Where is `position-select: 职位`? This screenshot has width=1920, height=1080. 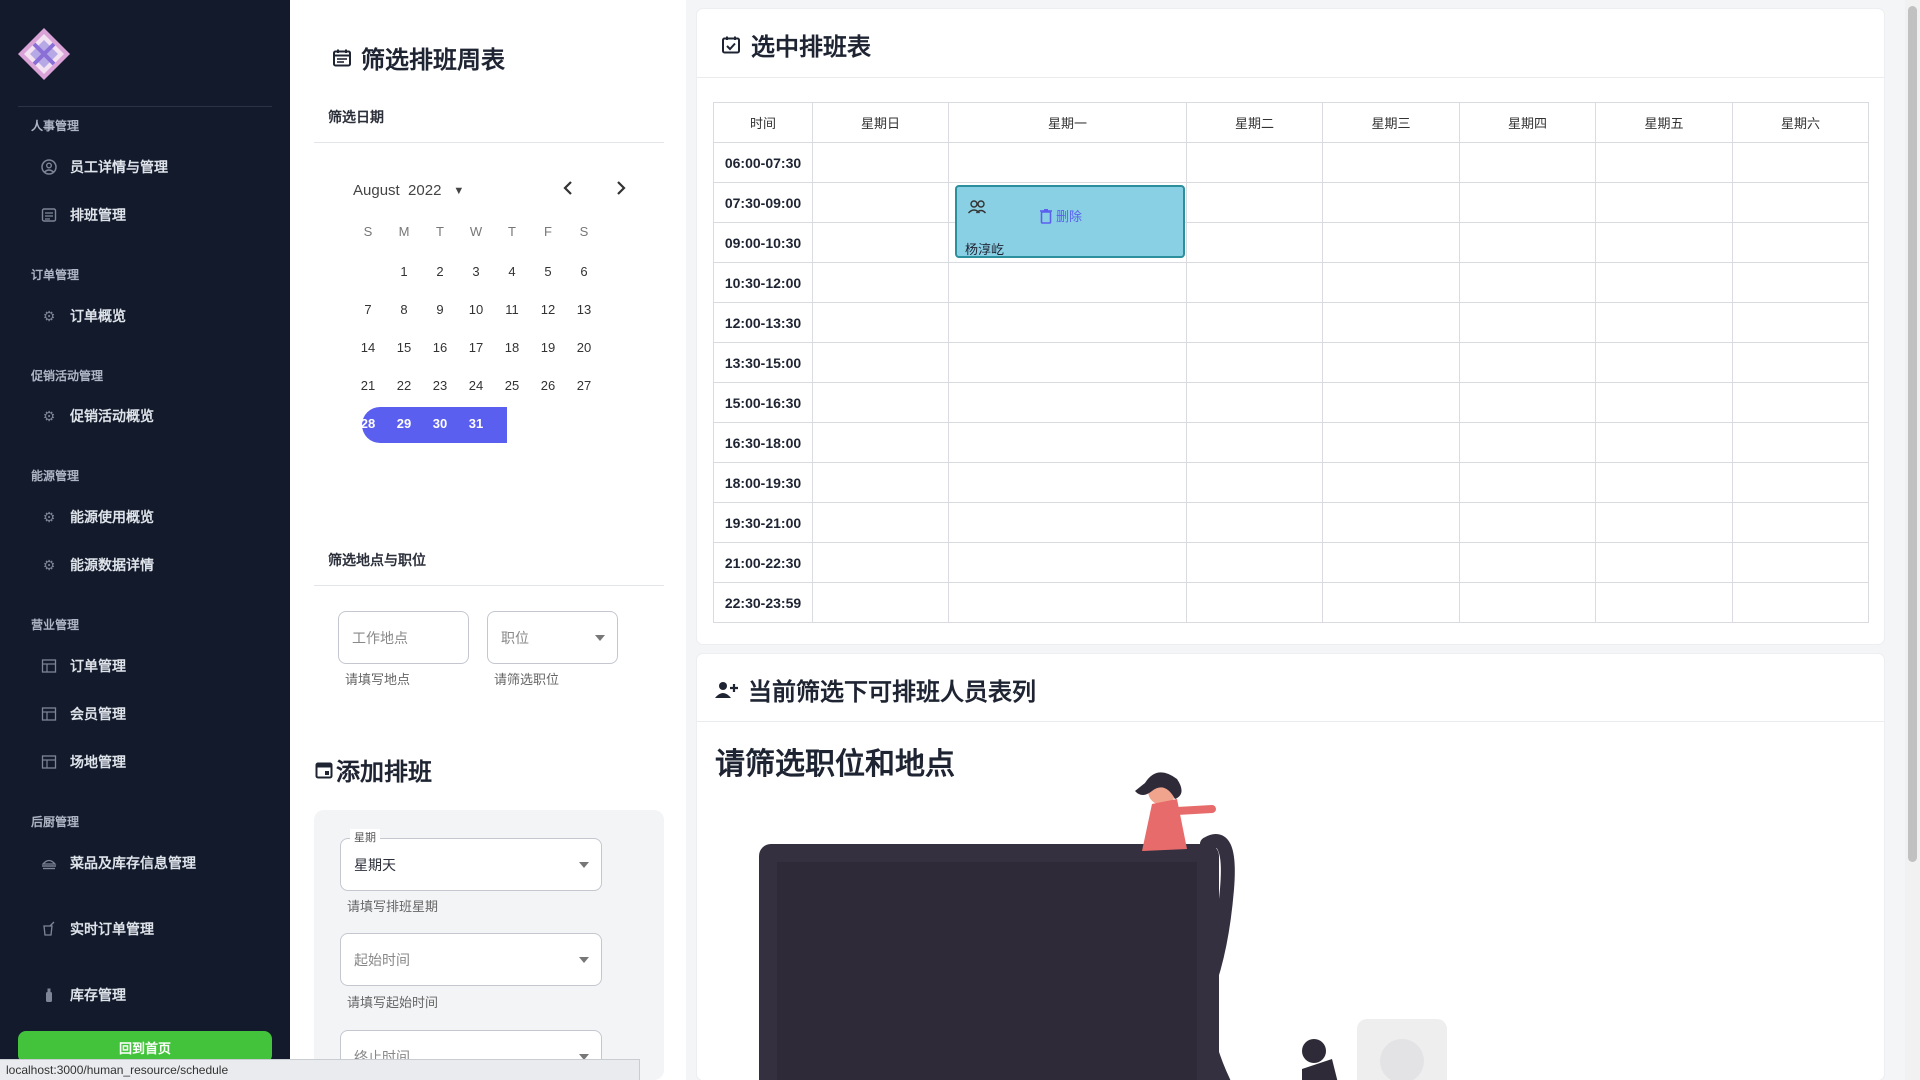
position-select: 职位 is located at coordinates (552, 637).